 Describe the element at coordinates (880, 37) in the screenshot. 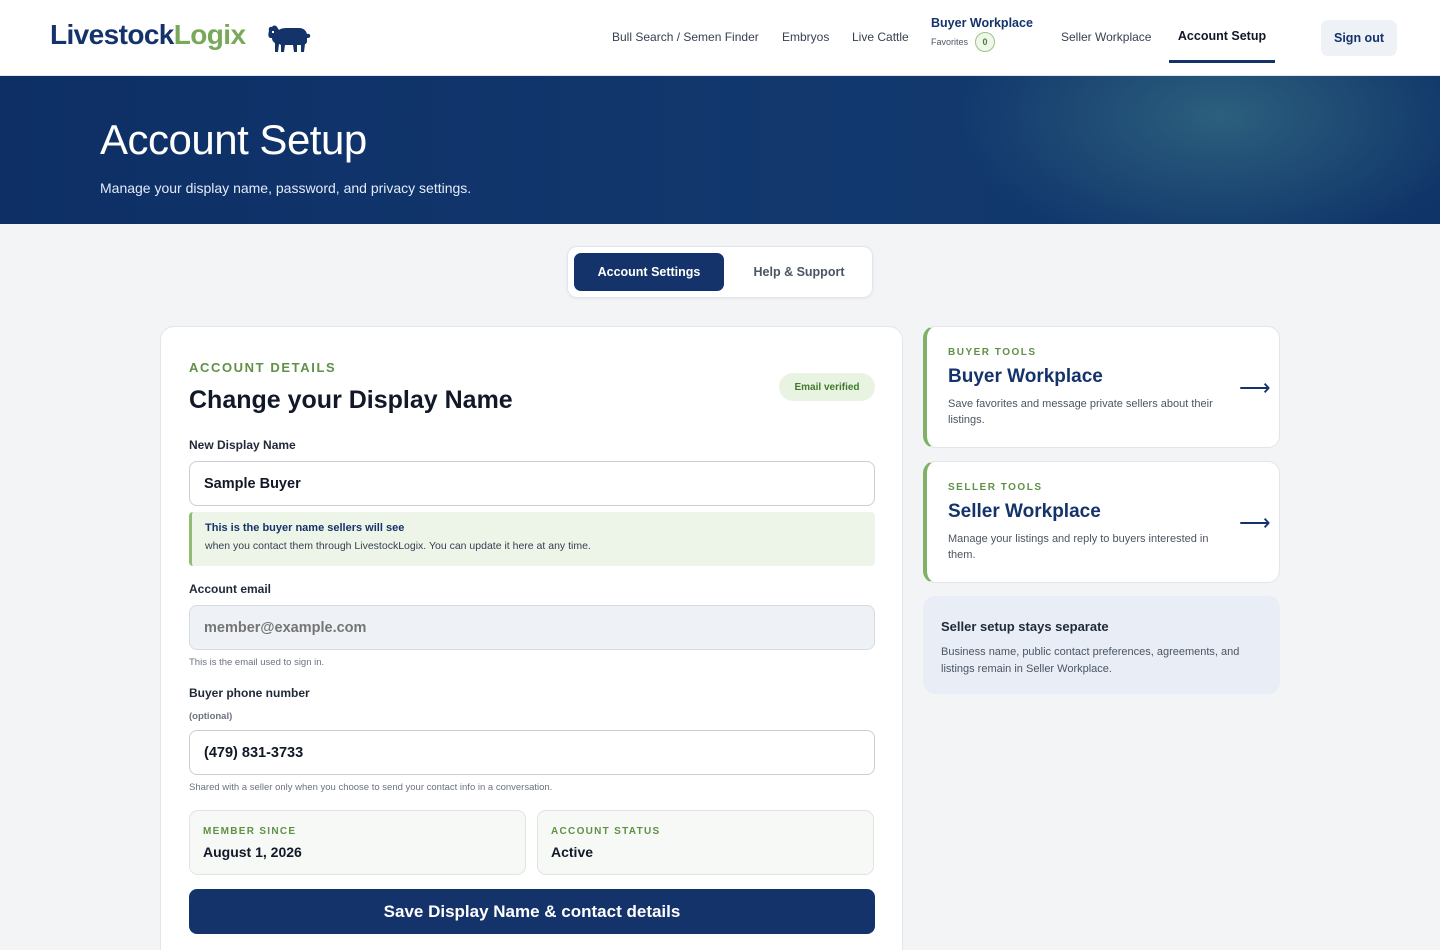

I see `nav-live-cattle: Live Cattle` at that location.